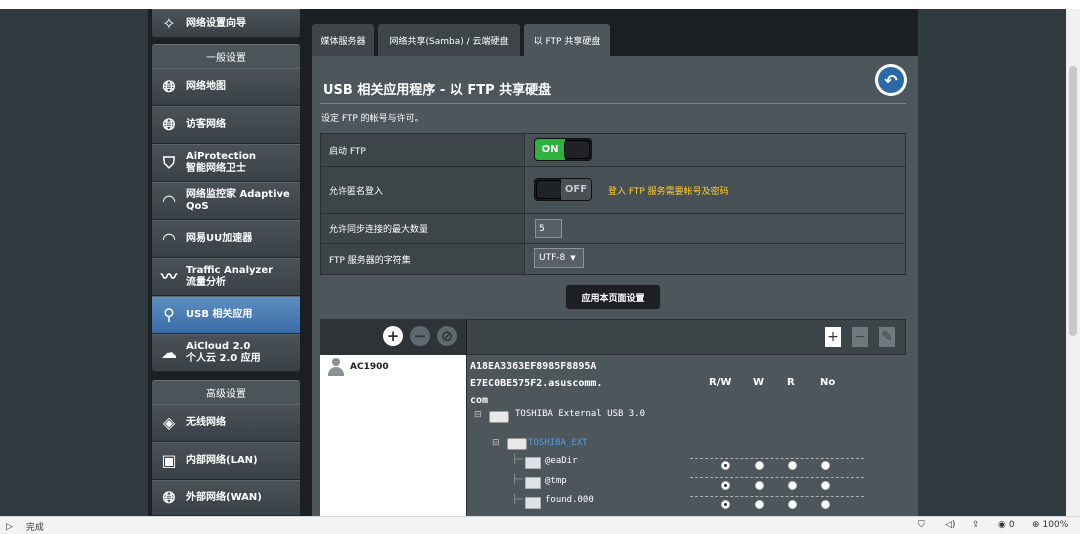 Image resolution: width=1080 pixels, height=534 pixels. What do you see at coordinates (358, 367) in the screenshot?
I see `account-item: AC1900` at bounding box center [358, 367].